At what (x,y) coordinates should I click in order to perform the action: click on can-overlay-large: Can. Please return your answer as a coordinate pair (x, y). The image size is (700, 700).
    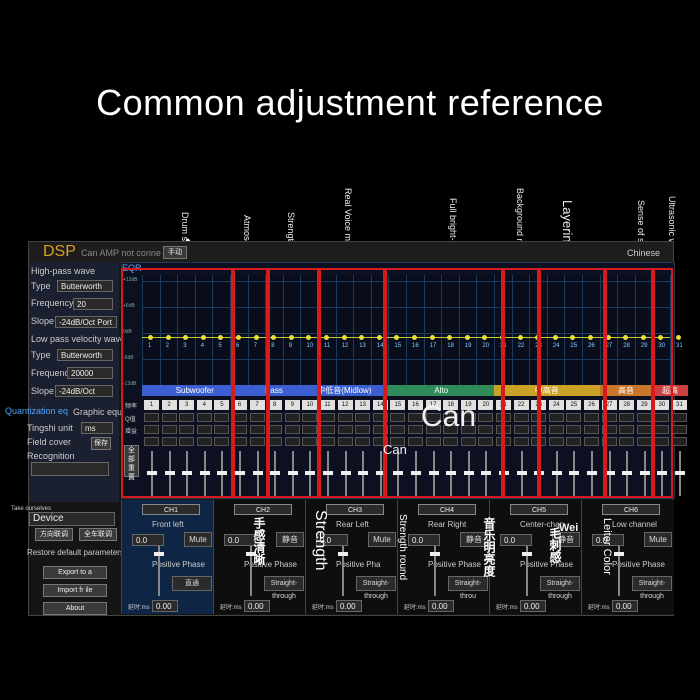
    Looking at the image, I should click on (449, 416).